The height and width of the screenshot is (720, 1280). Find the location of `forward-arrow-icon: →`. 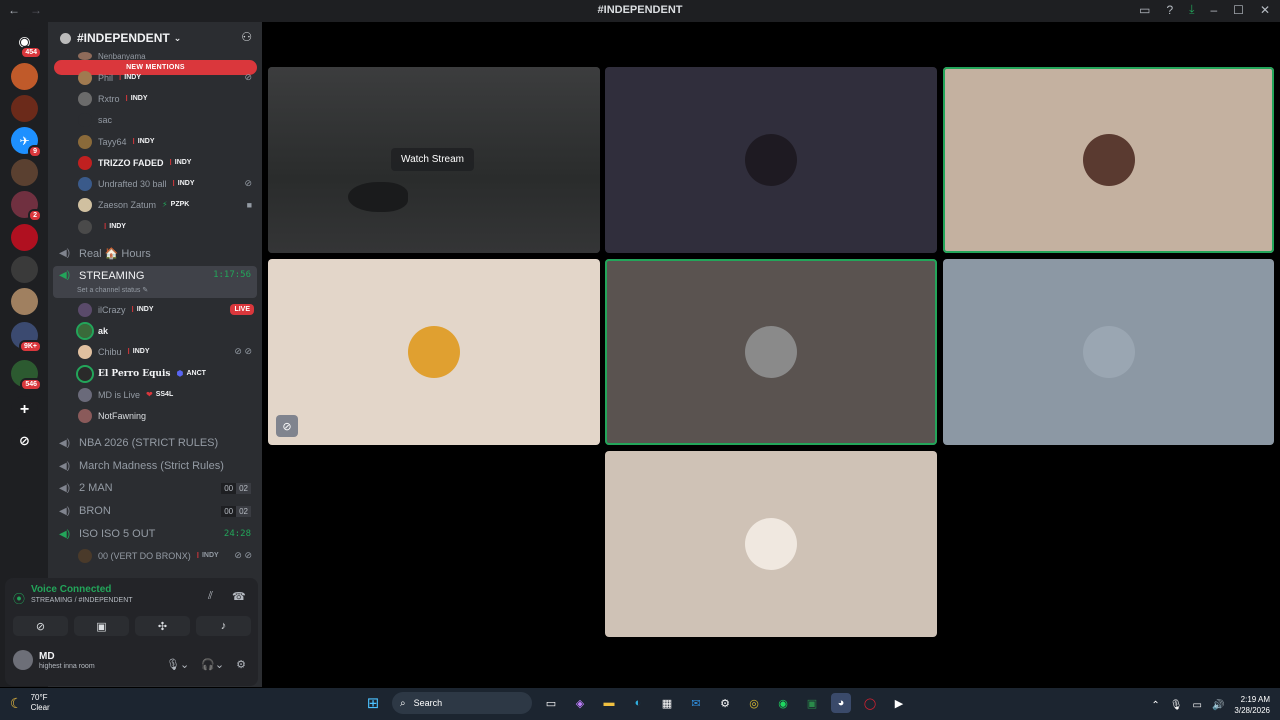

forward-arrow-icon: → is located at coordinates (36, 10).